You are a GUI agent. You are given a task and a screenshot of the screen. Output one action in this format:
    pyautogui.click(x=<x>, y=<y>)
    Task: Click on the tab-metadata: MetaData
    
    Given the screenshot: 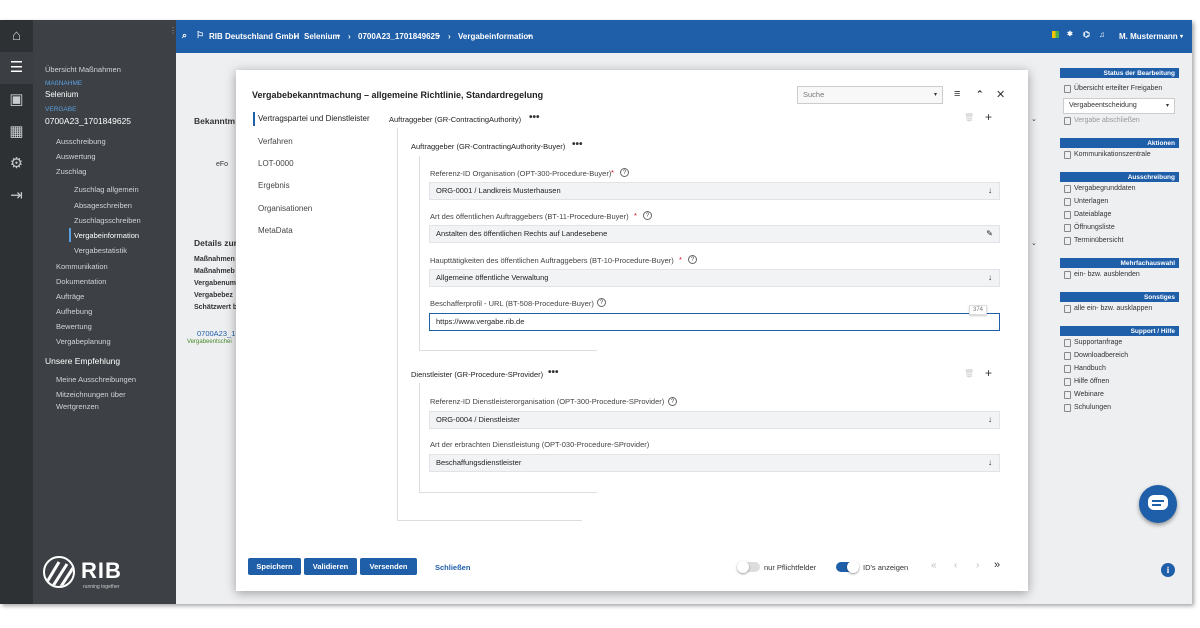 What is the action you would take?
    pyautogui.click(x=275, y=230)
    